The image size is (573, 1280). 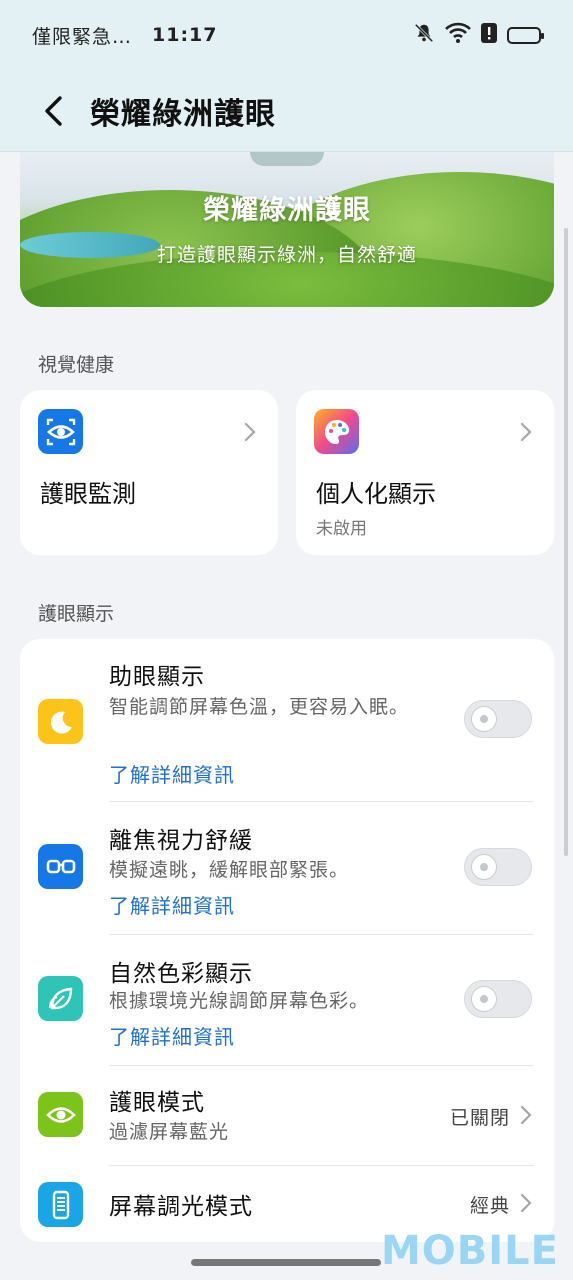 What do you see at coordinates (183, 114) in the screenshot?
I see `page-title: 榮耀綠洲護眼` at bounding box center [183, 114].